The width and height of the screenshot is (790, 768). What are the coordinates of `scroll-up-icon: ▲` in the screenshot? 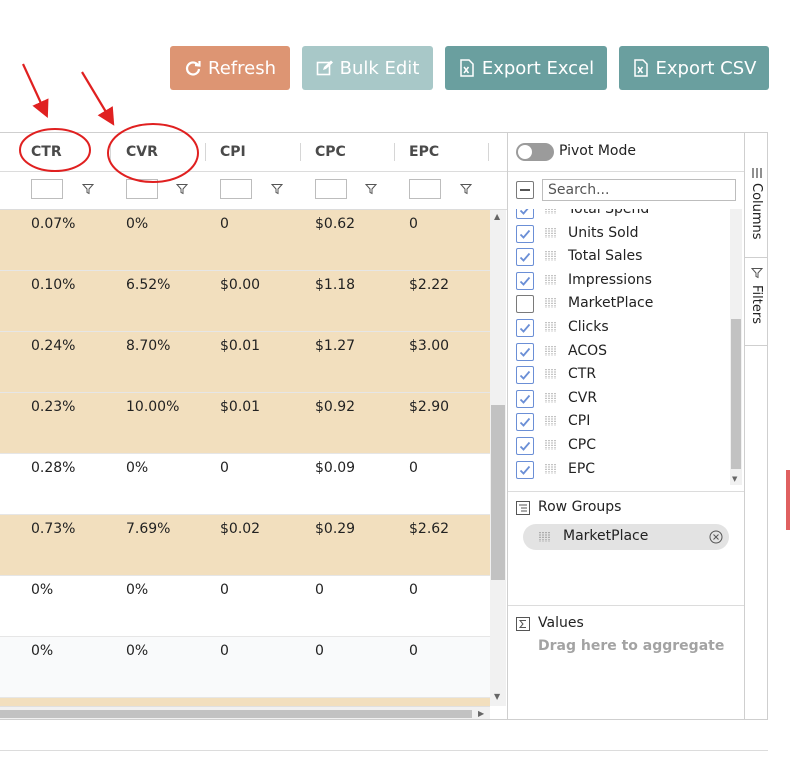 It's located at (497, 216).